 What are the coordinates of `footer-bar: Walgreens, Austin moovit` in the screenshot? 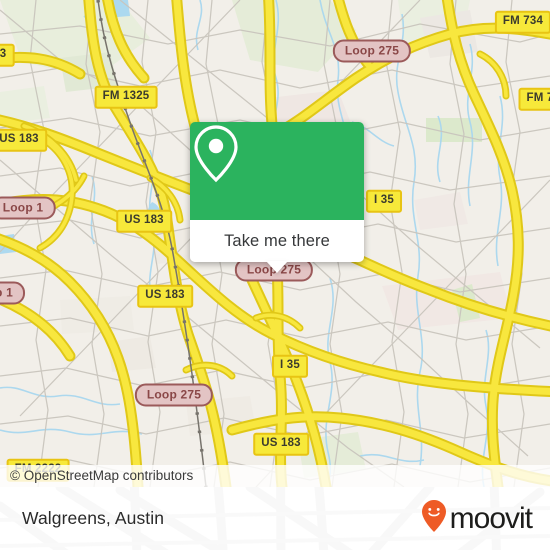 It's located at (275, 518).